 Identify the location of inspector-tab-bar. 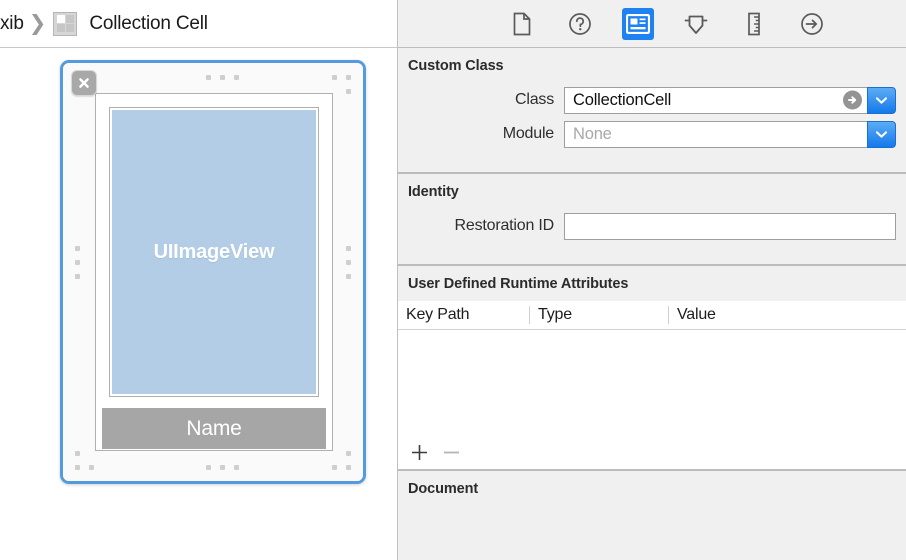
(652, 24).